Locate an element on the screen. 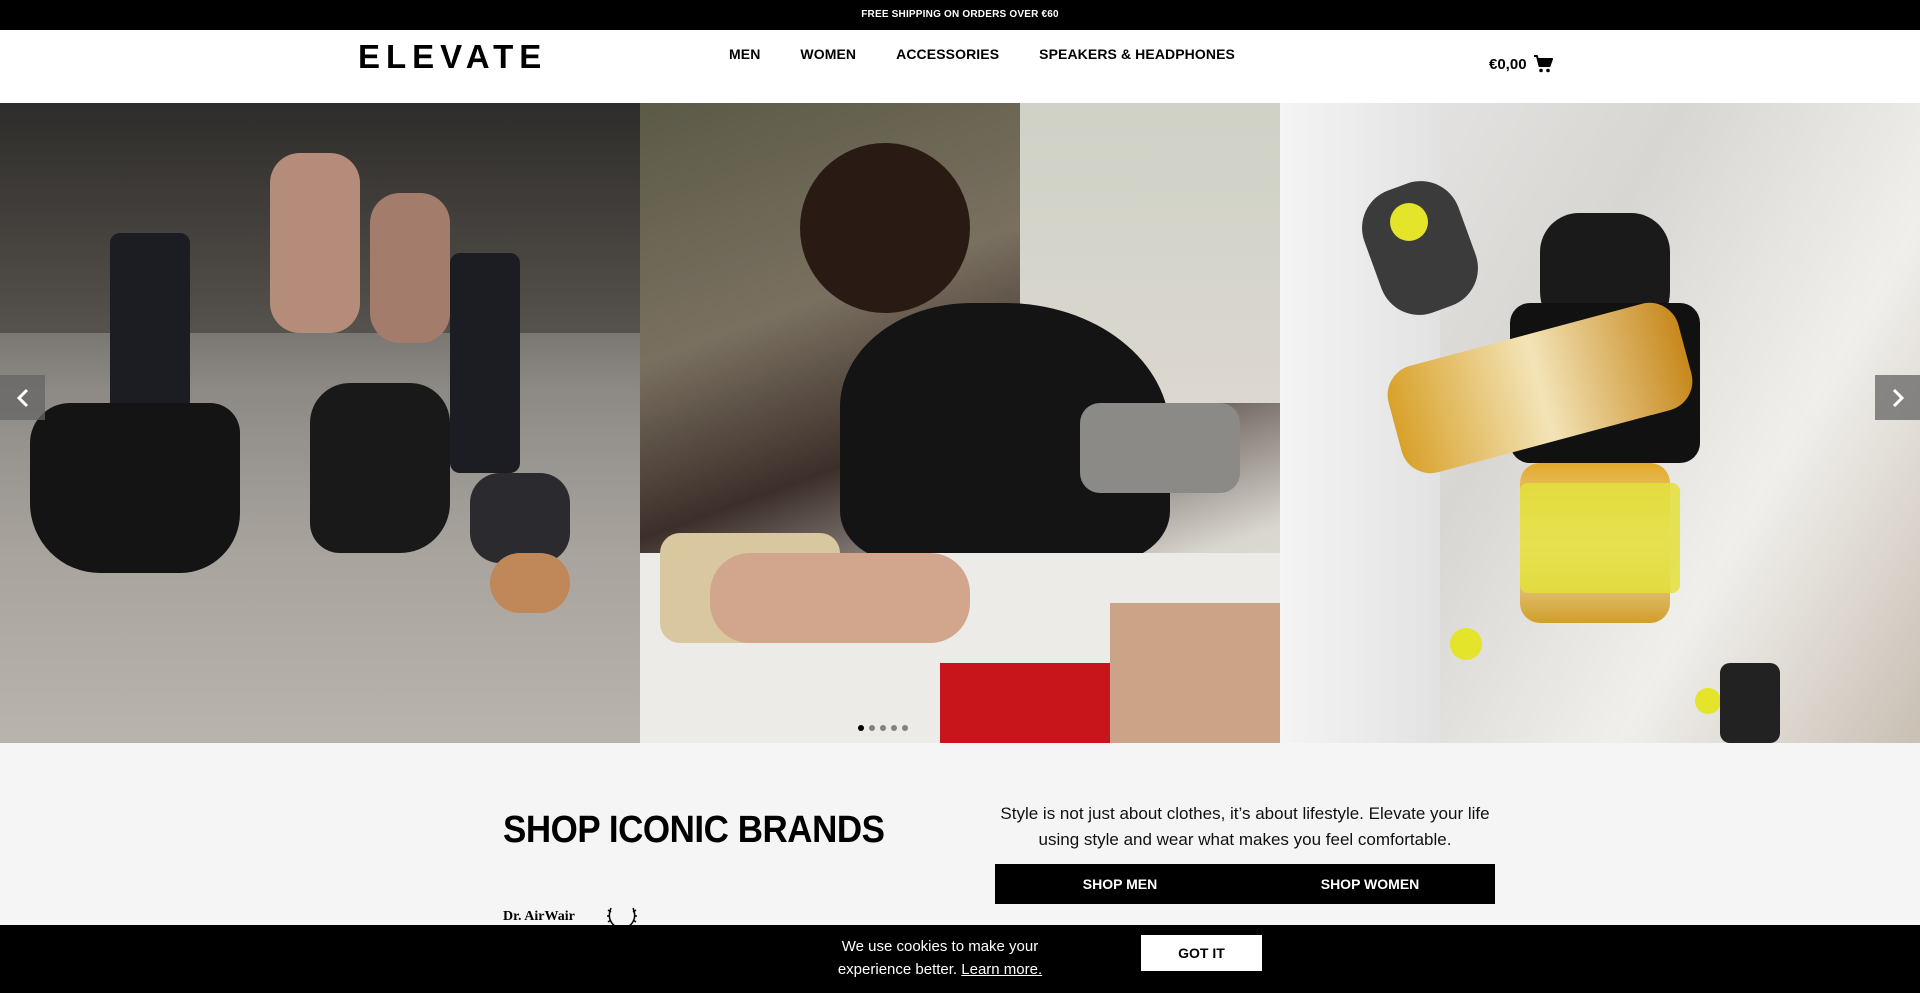  slider-dots is located at coordinates (883, 728).